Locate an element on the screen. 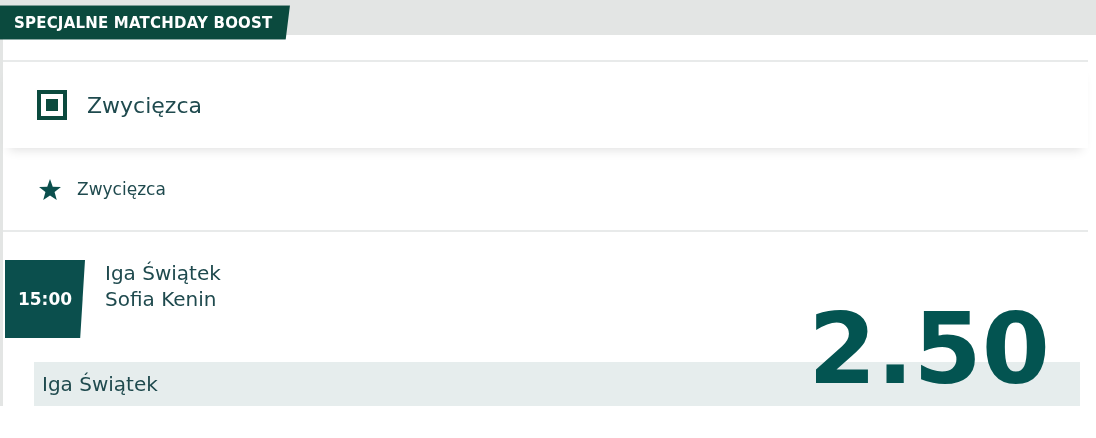  star-icon is located at coordinates (50, 189).